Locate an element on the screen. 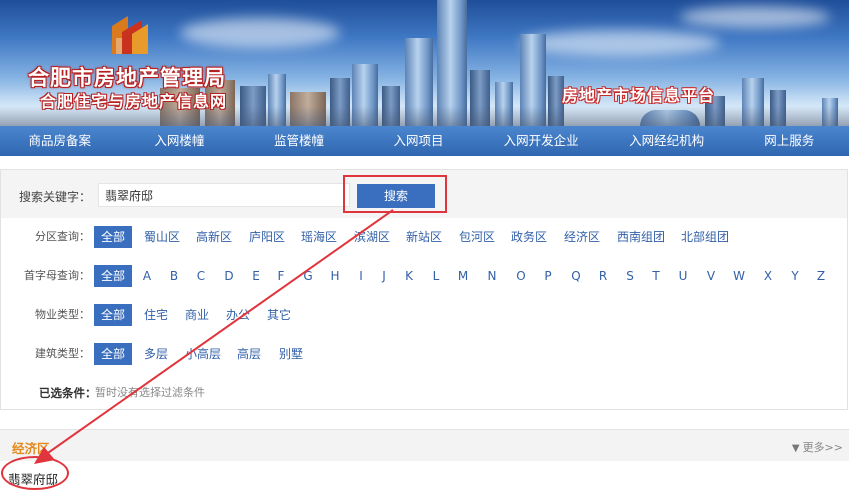 This screenshot has width=849, height=500. selected-conditions-text: 暂时没有选择过滤条件 is located at coordinates (150, 392).